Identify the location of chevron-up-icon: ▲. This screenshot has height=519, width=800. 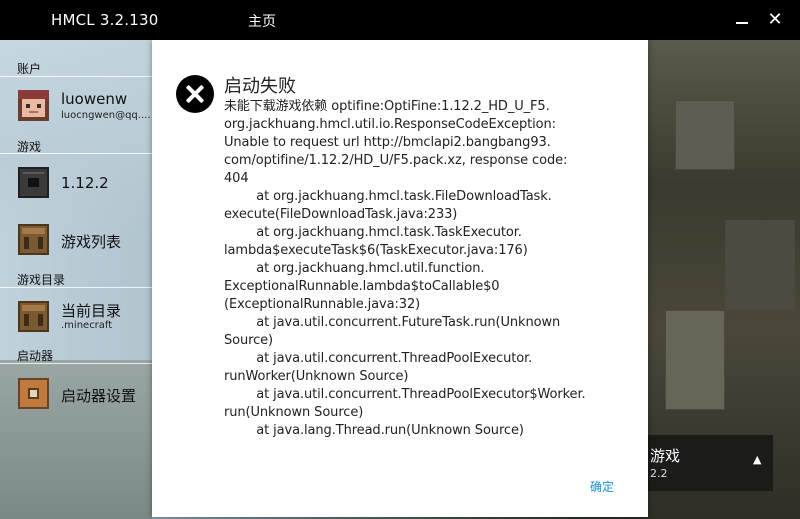
(757, 459).